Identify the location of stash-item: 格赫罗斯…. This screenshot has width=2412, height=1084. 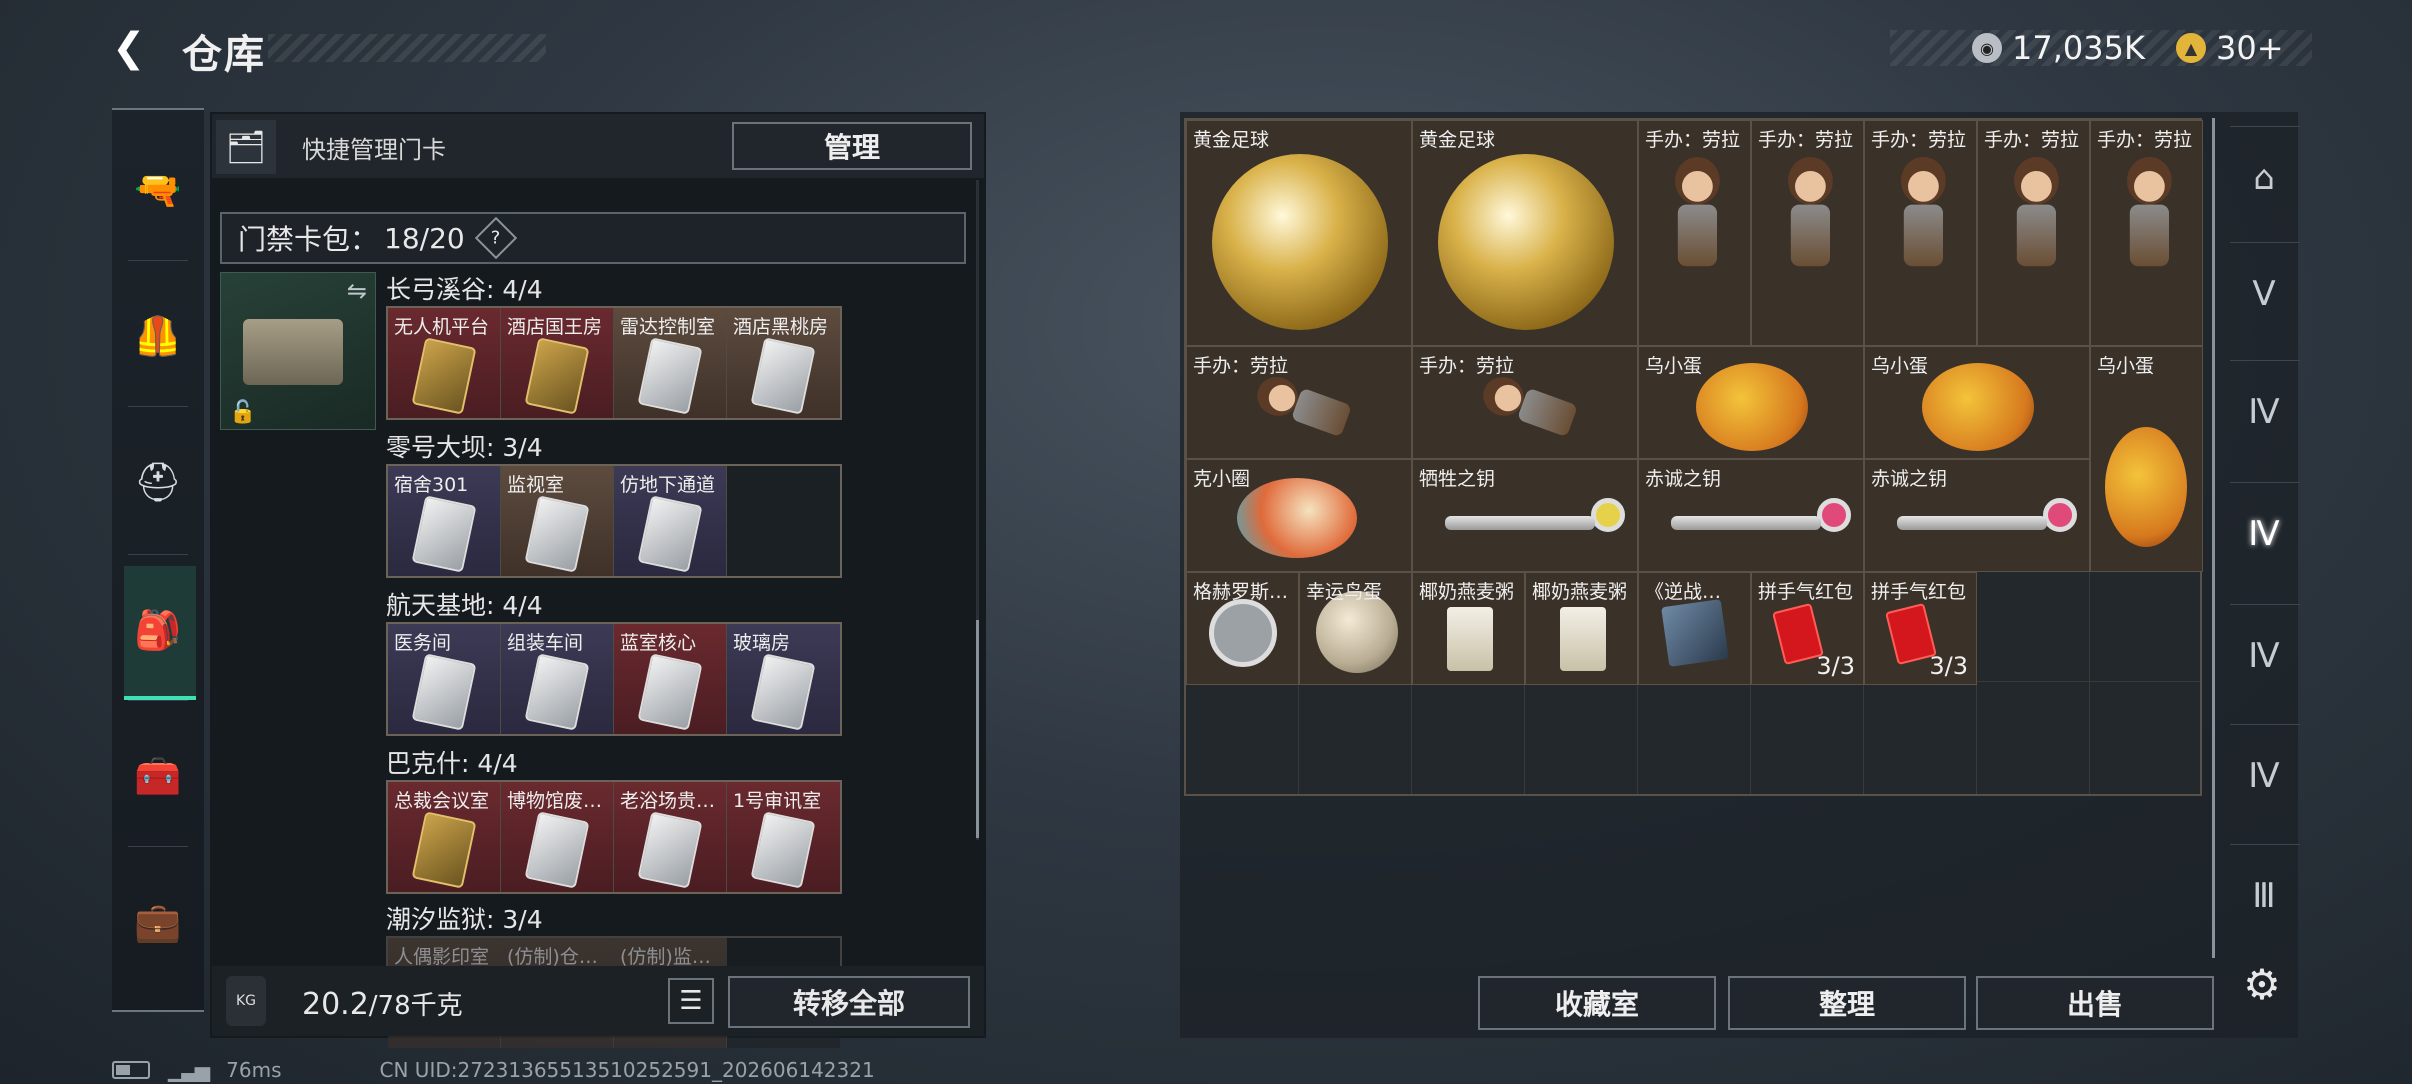
(1242, 628).